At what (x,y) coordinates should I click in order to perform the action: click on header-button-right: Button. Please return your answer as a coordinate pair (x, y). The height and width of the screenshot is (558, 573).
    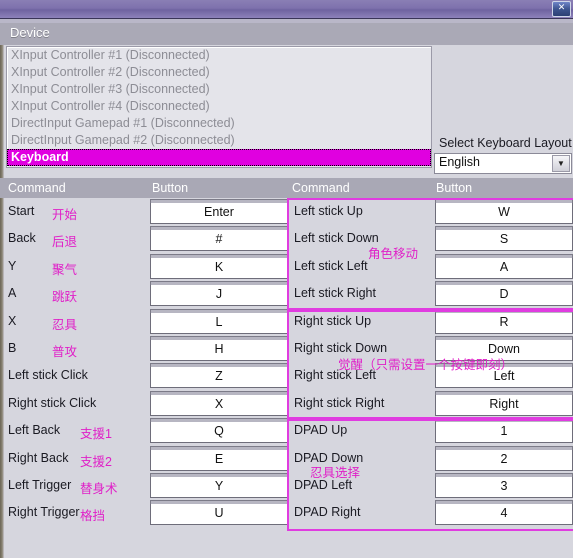
    Looking at the image, I should click on (454, 188).